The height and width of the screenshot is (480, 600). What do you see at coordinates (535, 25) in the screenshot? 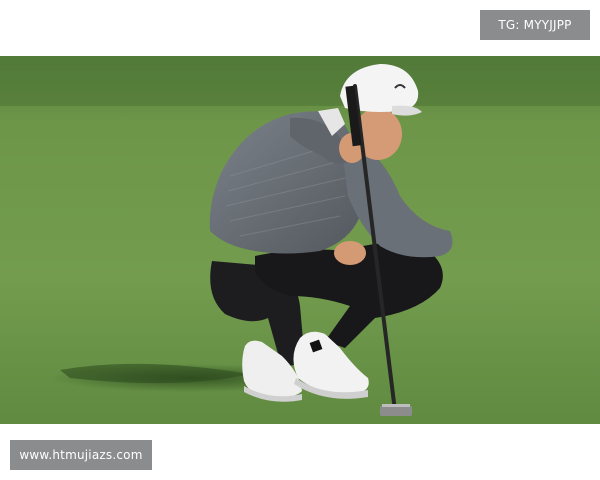
I see `watermark-telegram: TG: MYYJJPP` at bounding box center [535, 25].